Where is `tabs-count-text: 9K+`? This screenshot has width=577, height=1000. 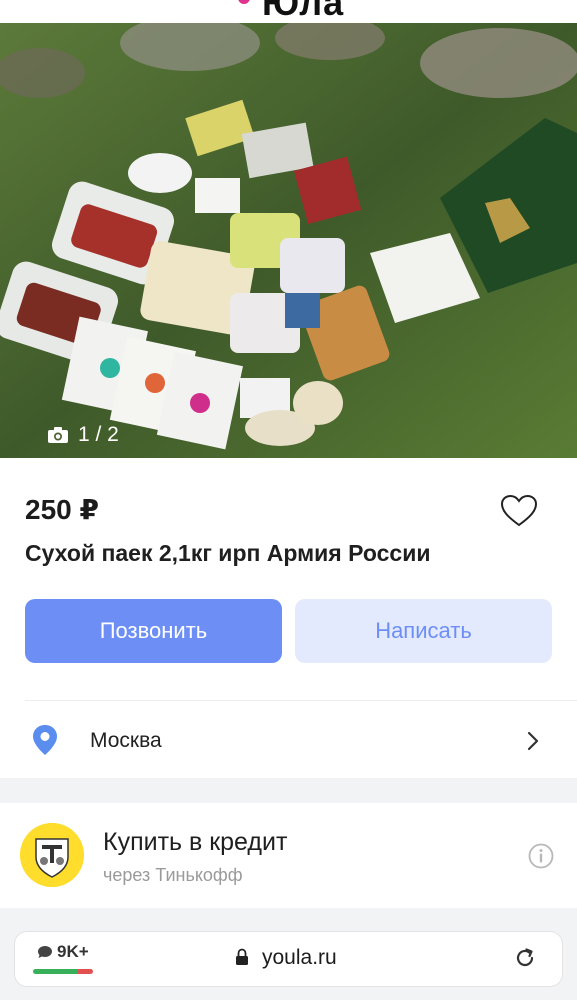
tabs-count-text: 9K+ is located at coordinates (73, 951).